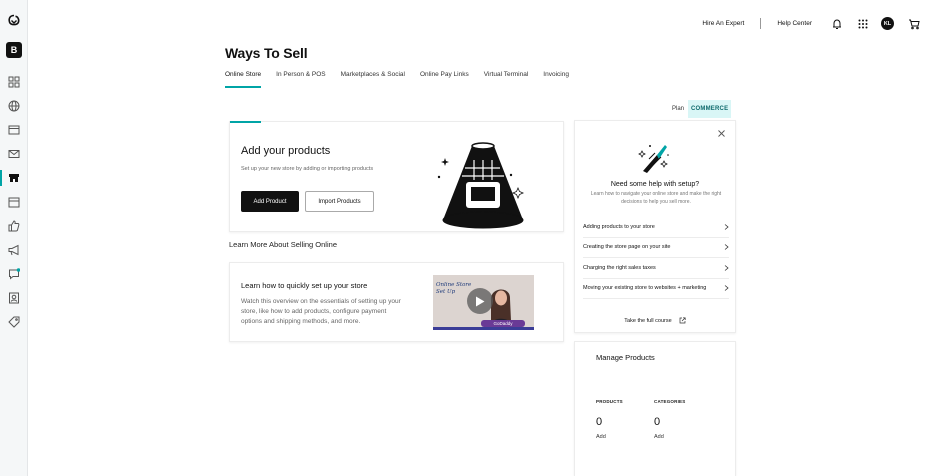 The height and width of the screenshot is (476, 936). I want to click on play-button, so click(480, 301).